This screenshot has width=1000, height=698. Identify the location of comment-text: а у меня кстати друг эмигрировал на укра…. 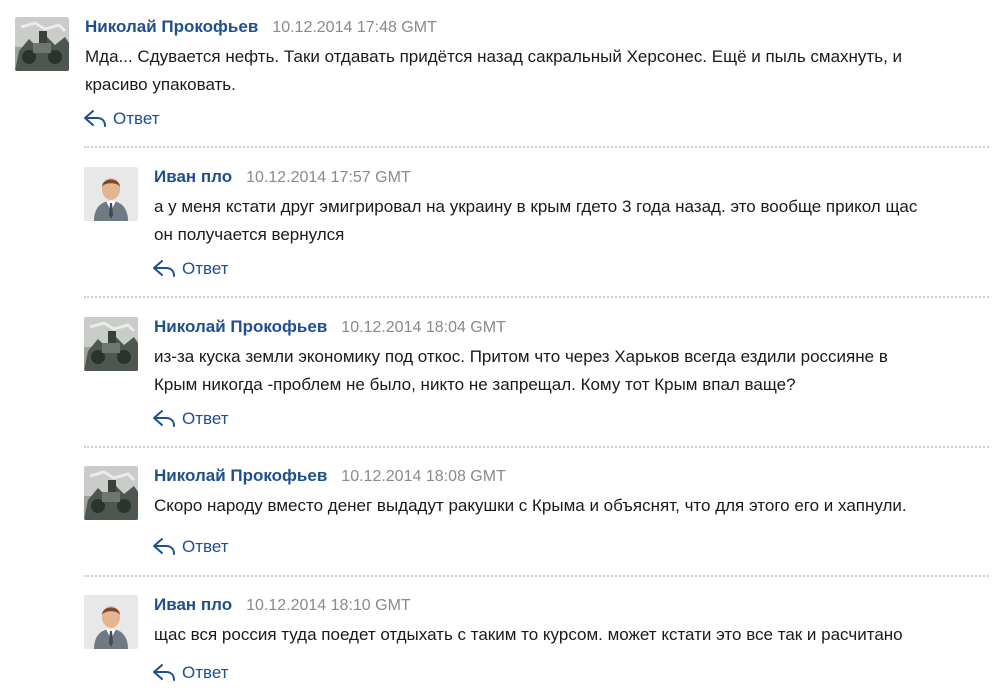
(536, 220).